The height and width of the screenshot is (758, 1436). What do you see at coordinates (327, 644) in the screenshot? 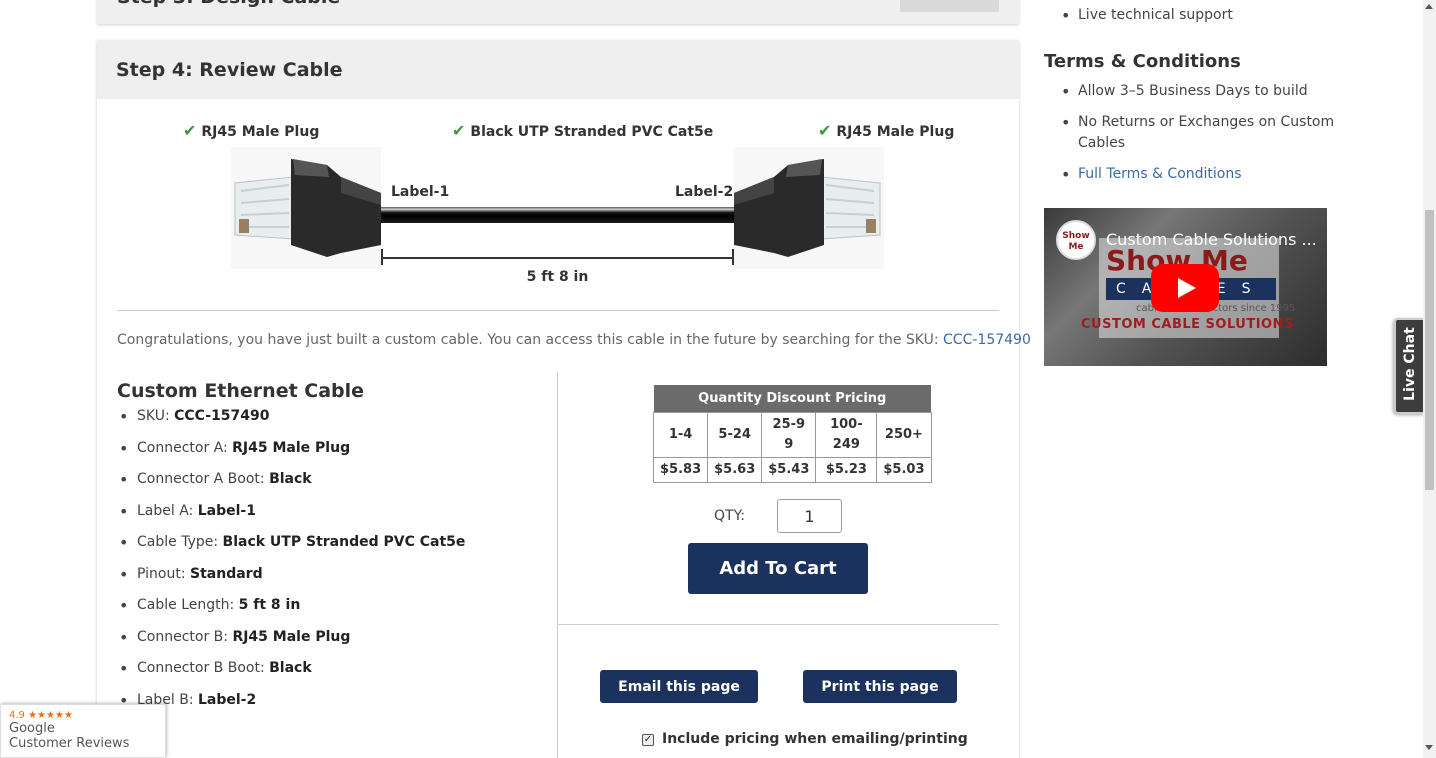
I see `detail-connector-b: Connector B: RJ45 Male Plug` at bounding box center [327, 644].